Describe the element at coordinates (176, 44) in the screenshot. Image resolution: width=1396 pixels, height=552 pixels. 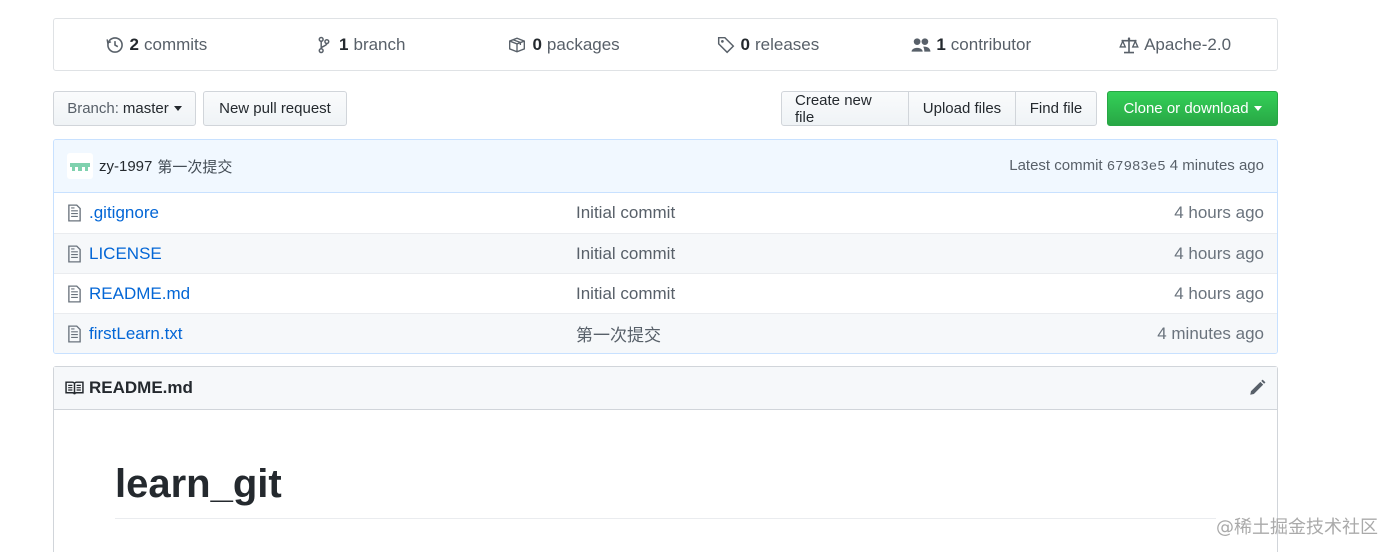
I see `commits-label: commits` at that location.